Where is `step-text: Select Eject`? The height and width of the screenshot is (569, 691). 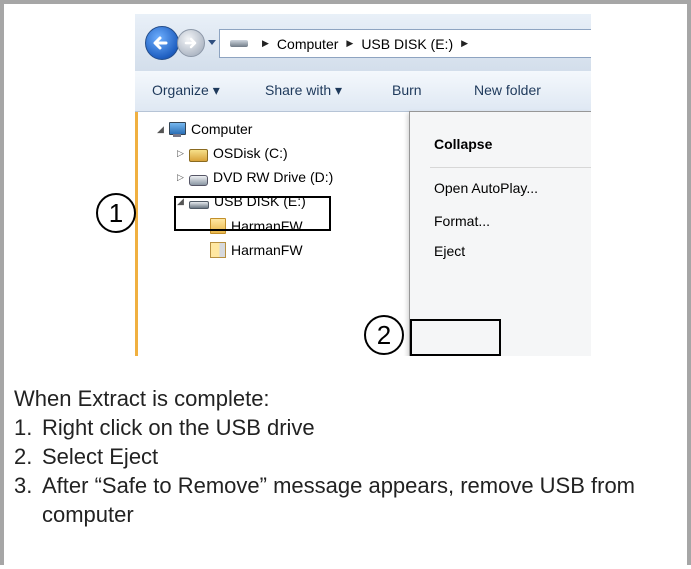 step-text: Select Eject is located at coordinates (100, 456).